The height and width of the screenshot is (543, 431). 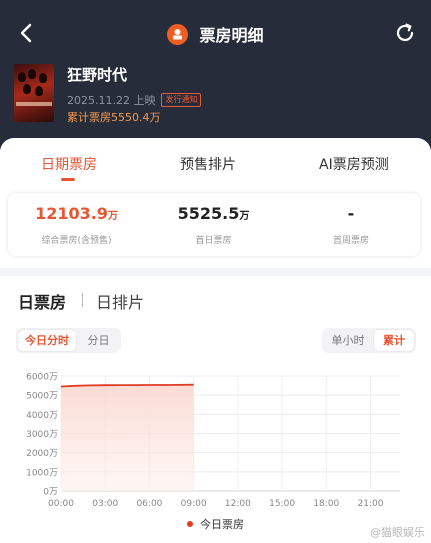 What do you see at coordinates (190, 524) in the screenshot?
I see `legend-dot` at bounding box center [190, 524].